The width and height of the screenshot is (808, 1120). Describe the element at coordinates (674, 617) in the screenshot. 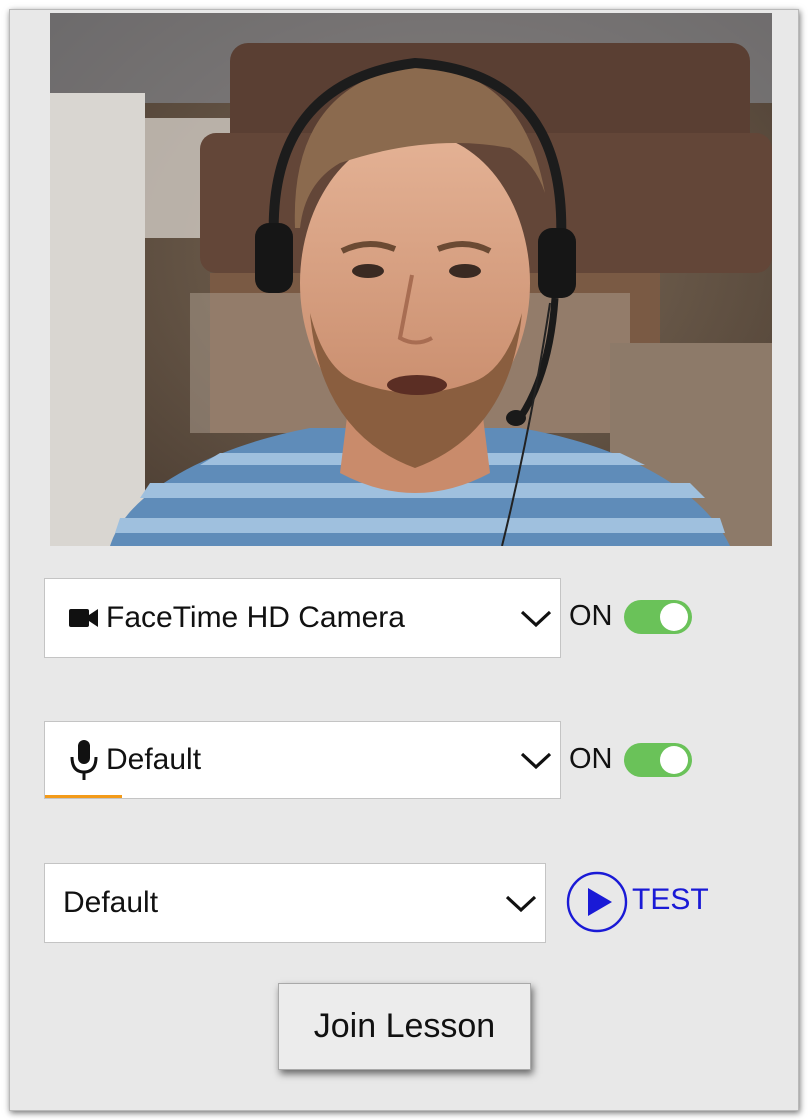

I see `camera-toggle-knob` at that location.